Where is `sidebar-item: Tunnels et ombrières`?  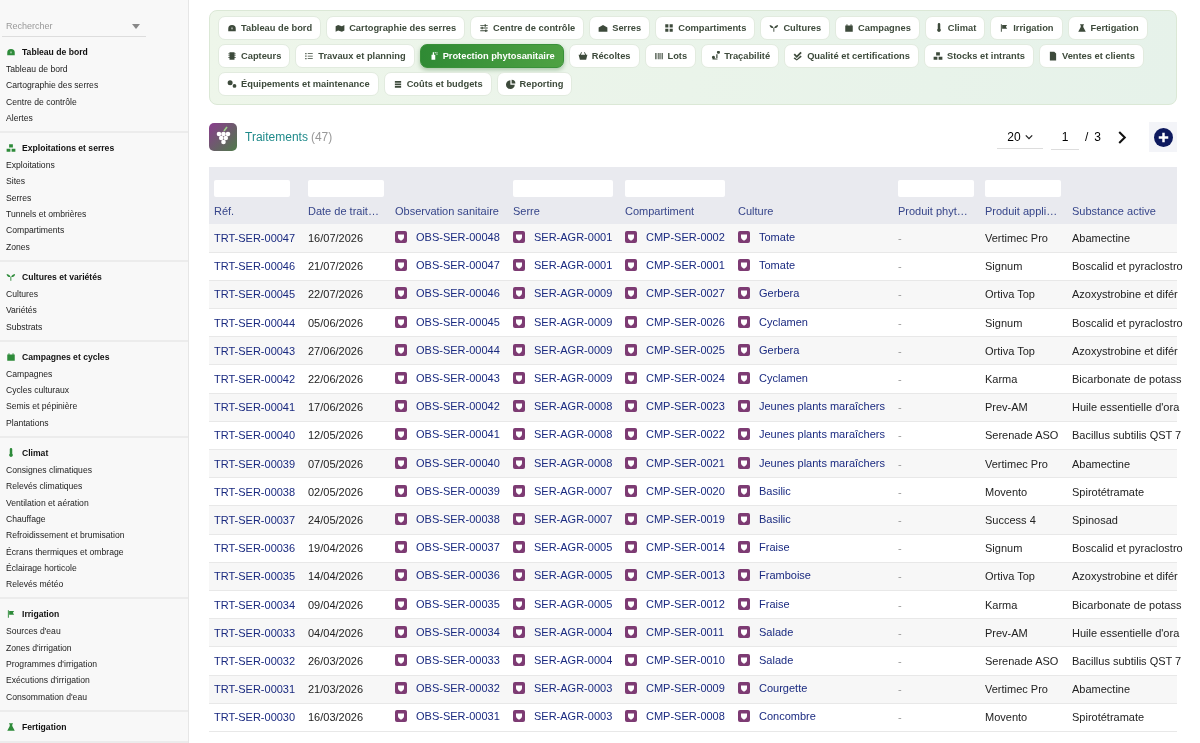
sidebar-item: Tunnels et ombrières is located at coordinates (94, 214).